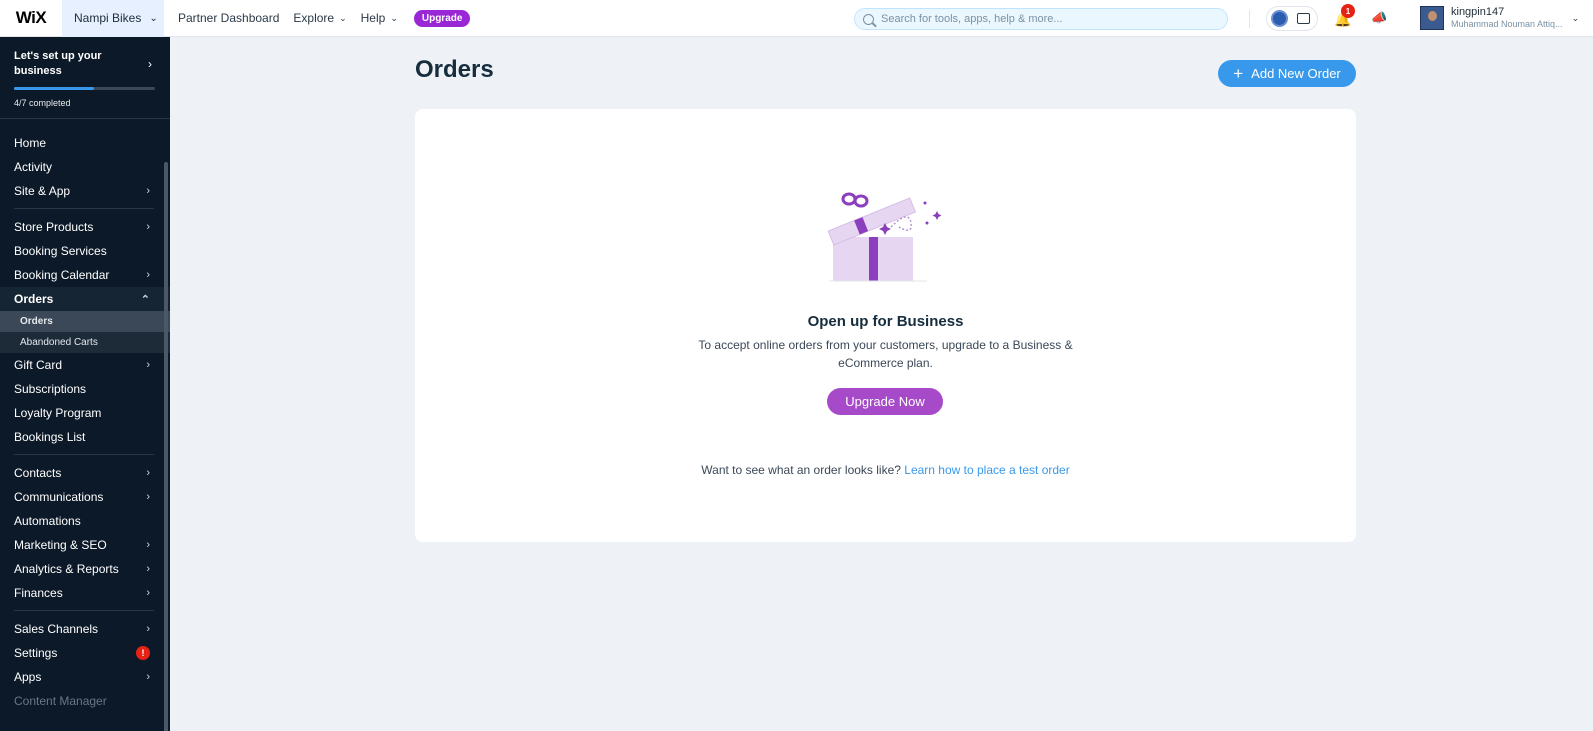 Image resolution: width=1593 pixels, height=731 pixels. Describe the element at coordinates (85, 143) in the screenshot. I see `sidebar-item-home: Home` at that location.